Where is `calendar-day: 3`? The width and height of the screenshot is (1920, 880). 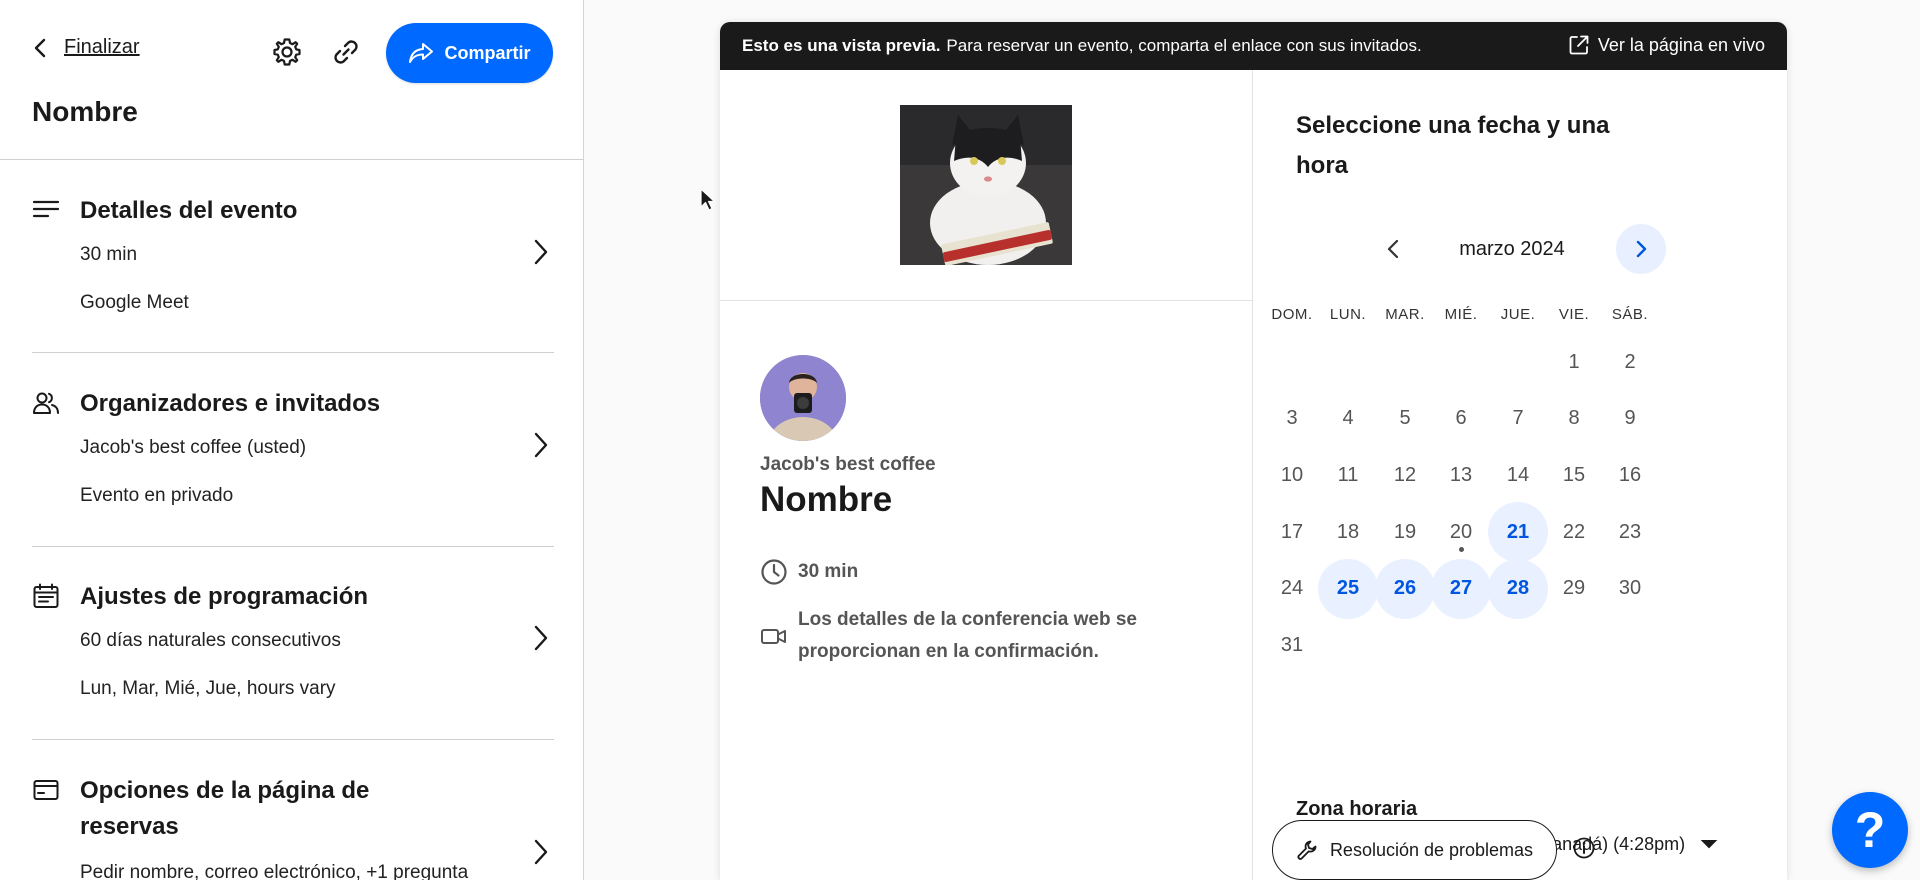
calendar-day: 3 is located at coordinates (1292, 418).